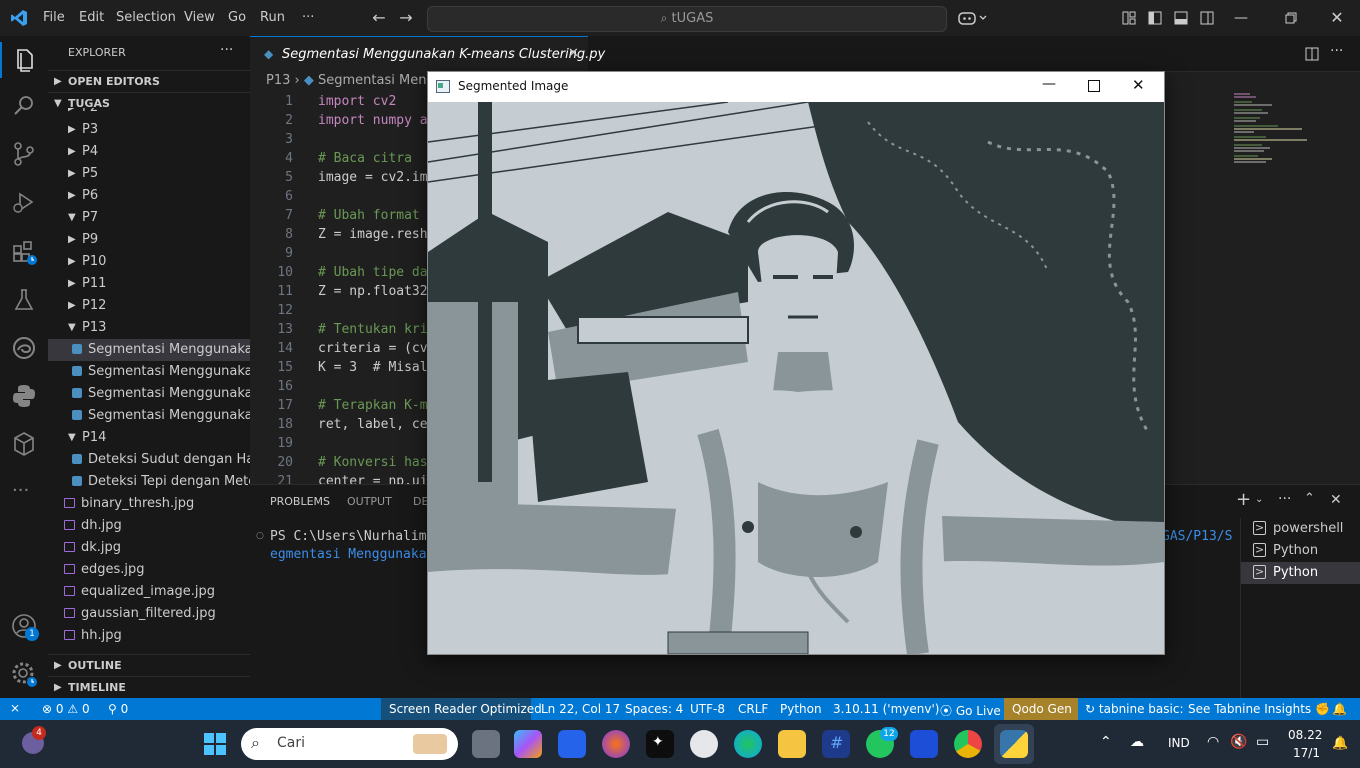  I want to click on chrome-icon, so click(968, 744).